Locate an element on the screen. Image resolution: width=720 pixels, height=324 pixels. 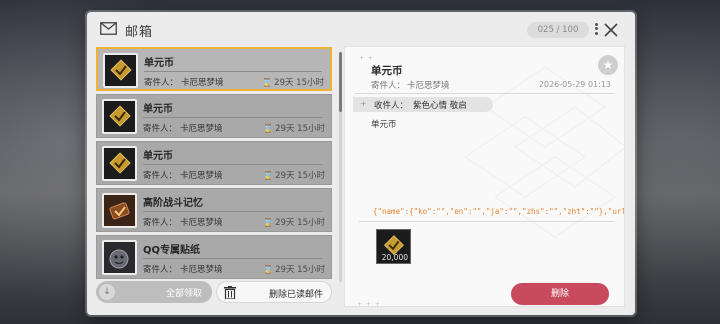
star-icon: ★ is located at coordinates (608, 65).